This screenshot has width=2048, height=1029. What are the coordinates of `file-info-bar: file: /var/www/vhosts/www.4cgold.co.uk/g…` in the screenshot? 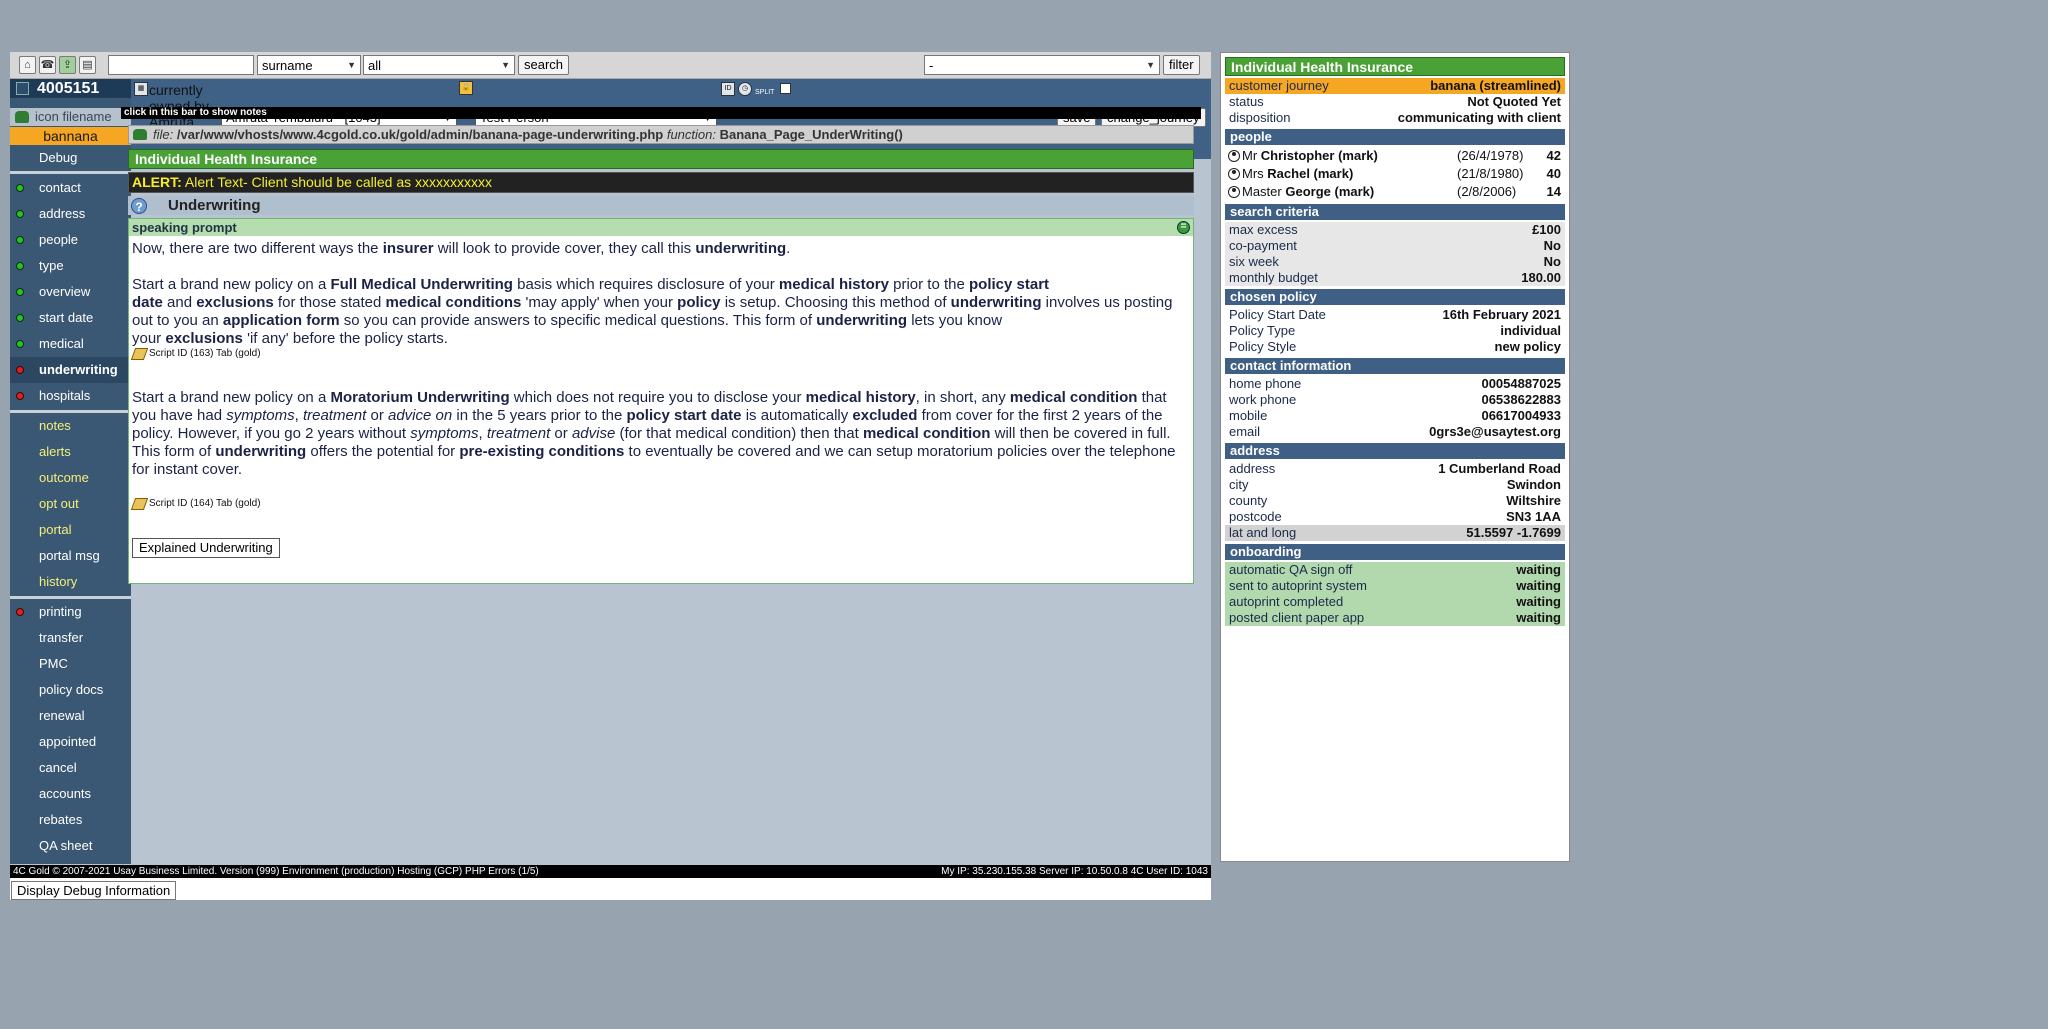 It's located at (661, 134).